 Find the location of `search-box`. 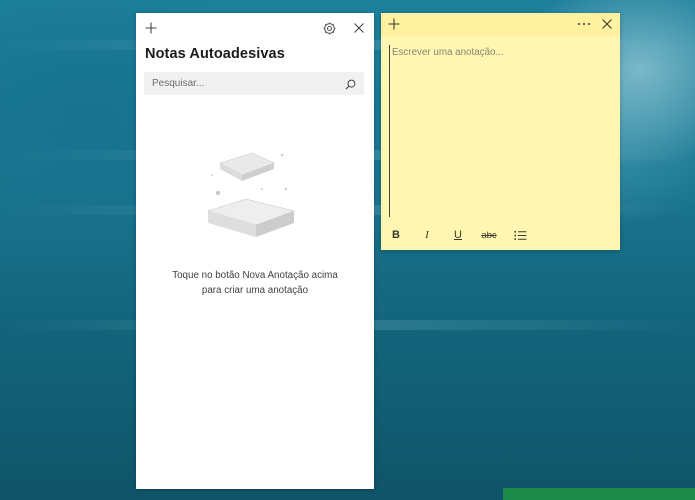

search-box is located at coordinates (254, 83).